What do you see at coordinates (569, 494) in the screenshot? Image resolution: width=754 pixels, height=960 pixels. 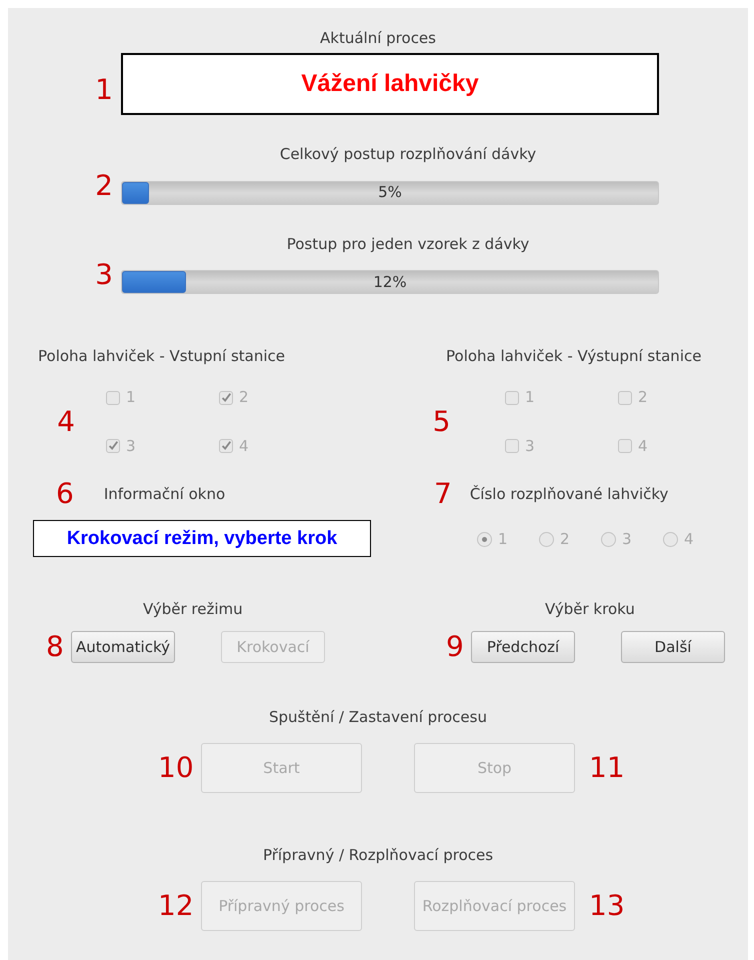 I see `section-label: Číslo rozplňované lahvičky` at bounding box center [569, 494].